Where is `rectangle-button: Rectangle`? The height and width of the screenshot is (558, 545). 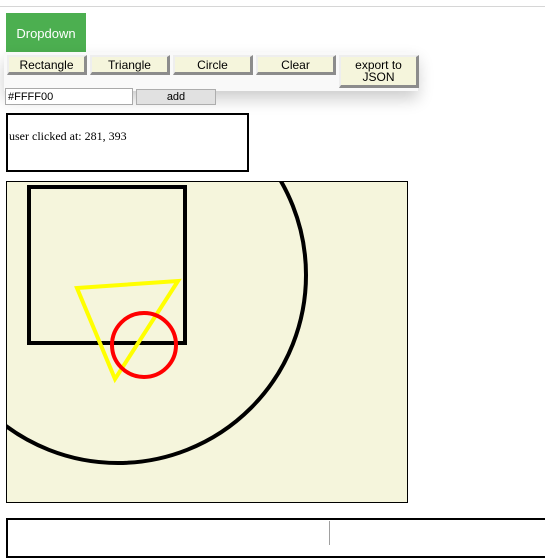 rectangle-button: Rectangle is located at coordinates (47, 65).